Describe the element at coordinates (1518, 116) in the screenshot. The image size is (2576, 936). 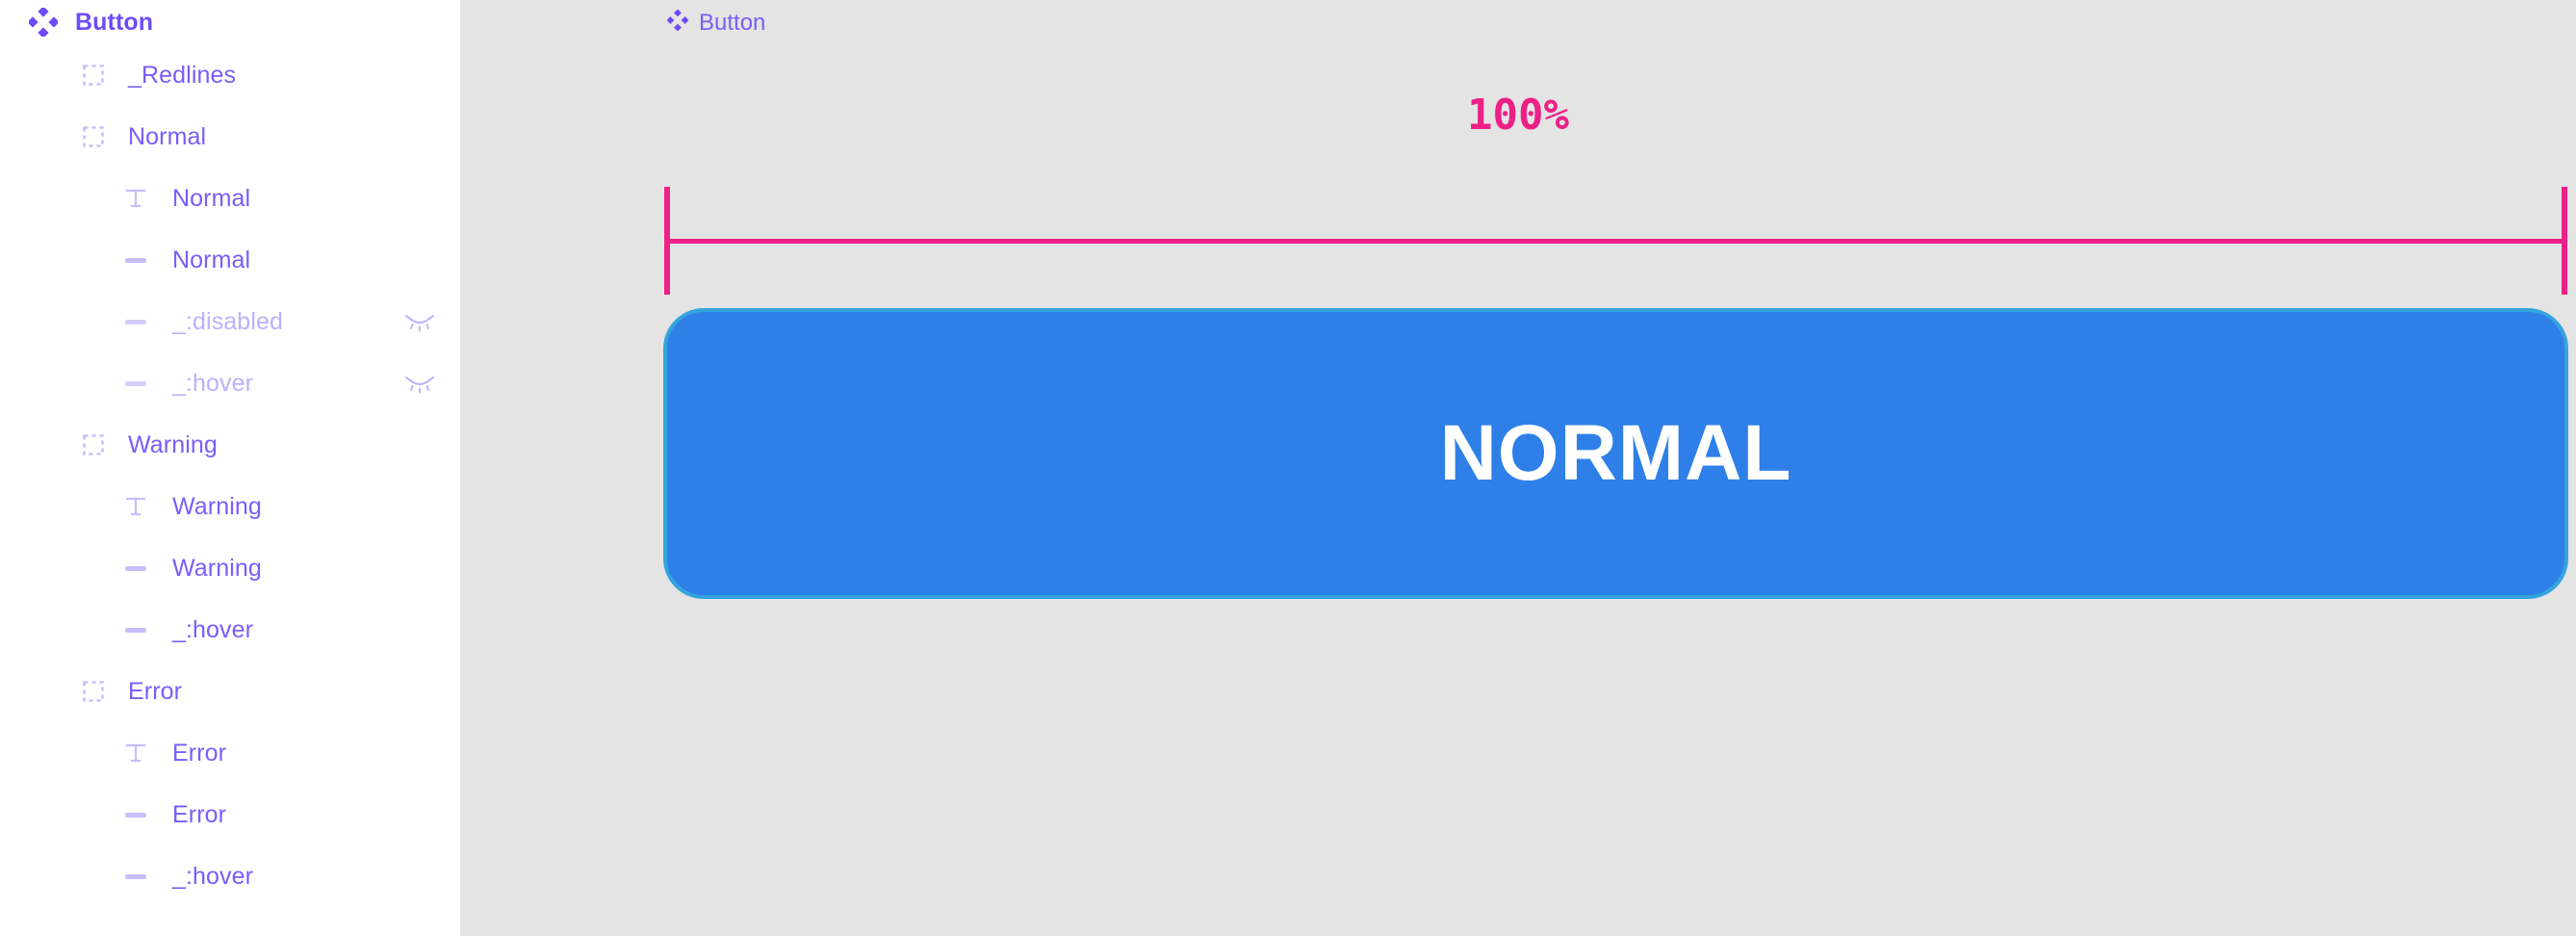
I see `measurement-label: 100%` at that location.